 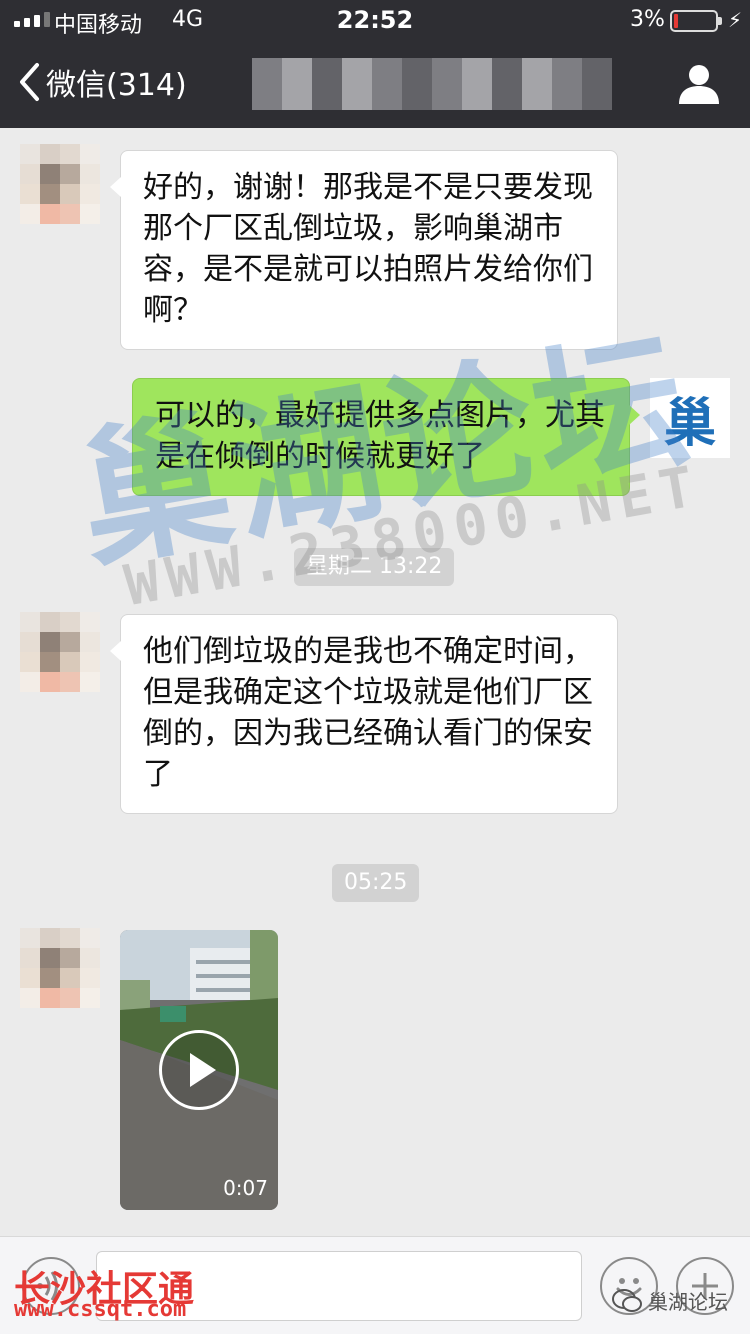 I want to click on wechat-account-name: 巢湖论坛, so click(x=688, y=1302).